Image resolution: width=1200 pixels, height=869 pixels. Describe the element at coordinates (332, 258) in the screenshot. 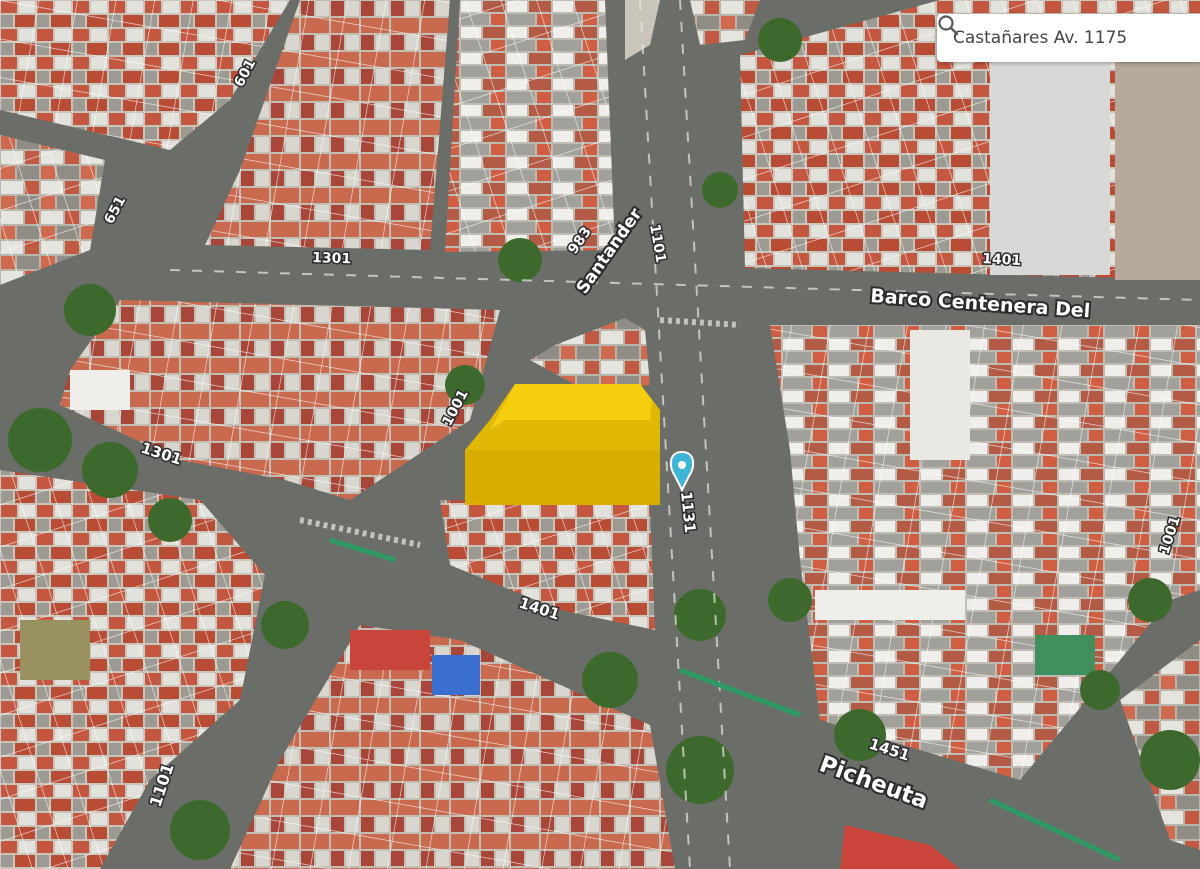

I see `block-number-1301-top: 1301` at that location.